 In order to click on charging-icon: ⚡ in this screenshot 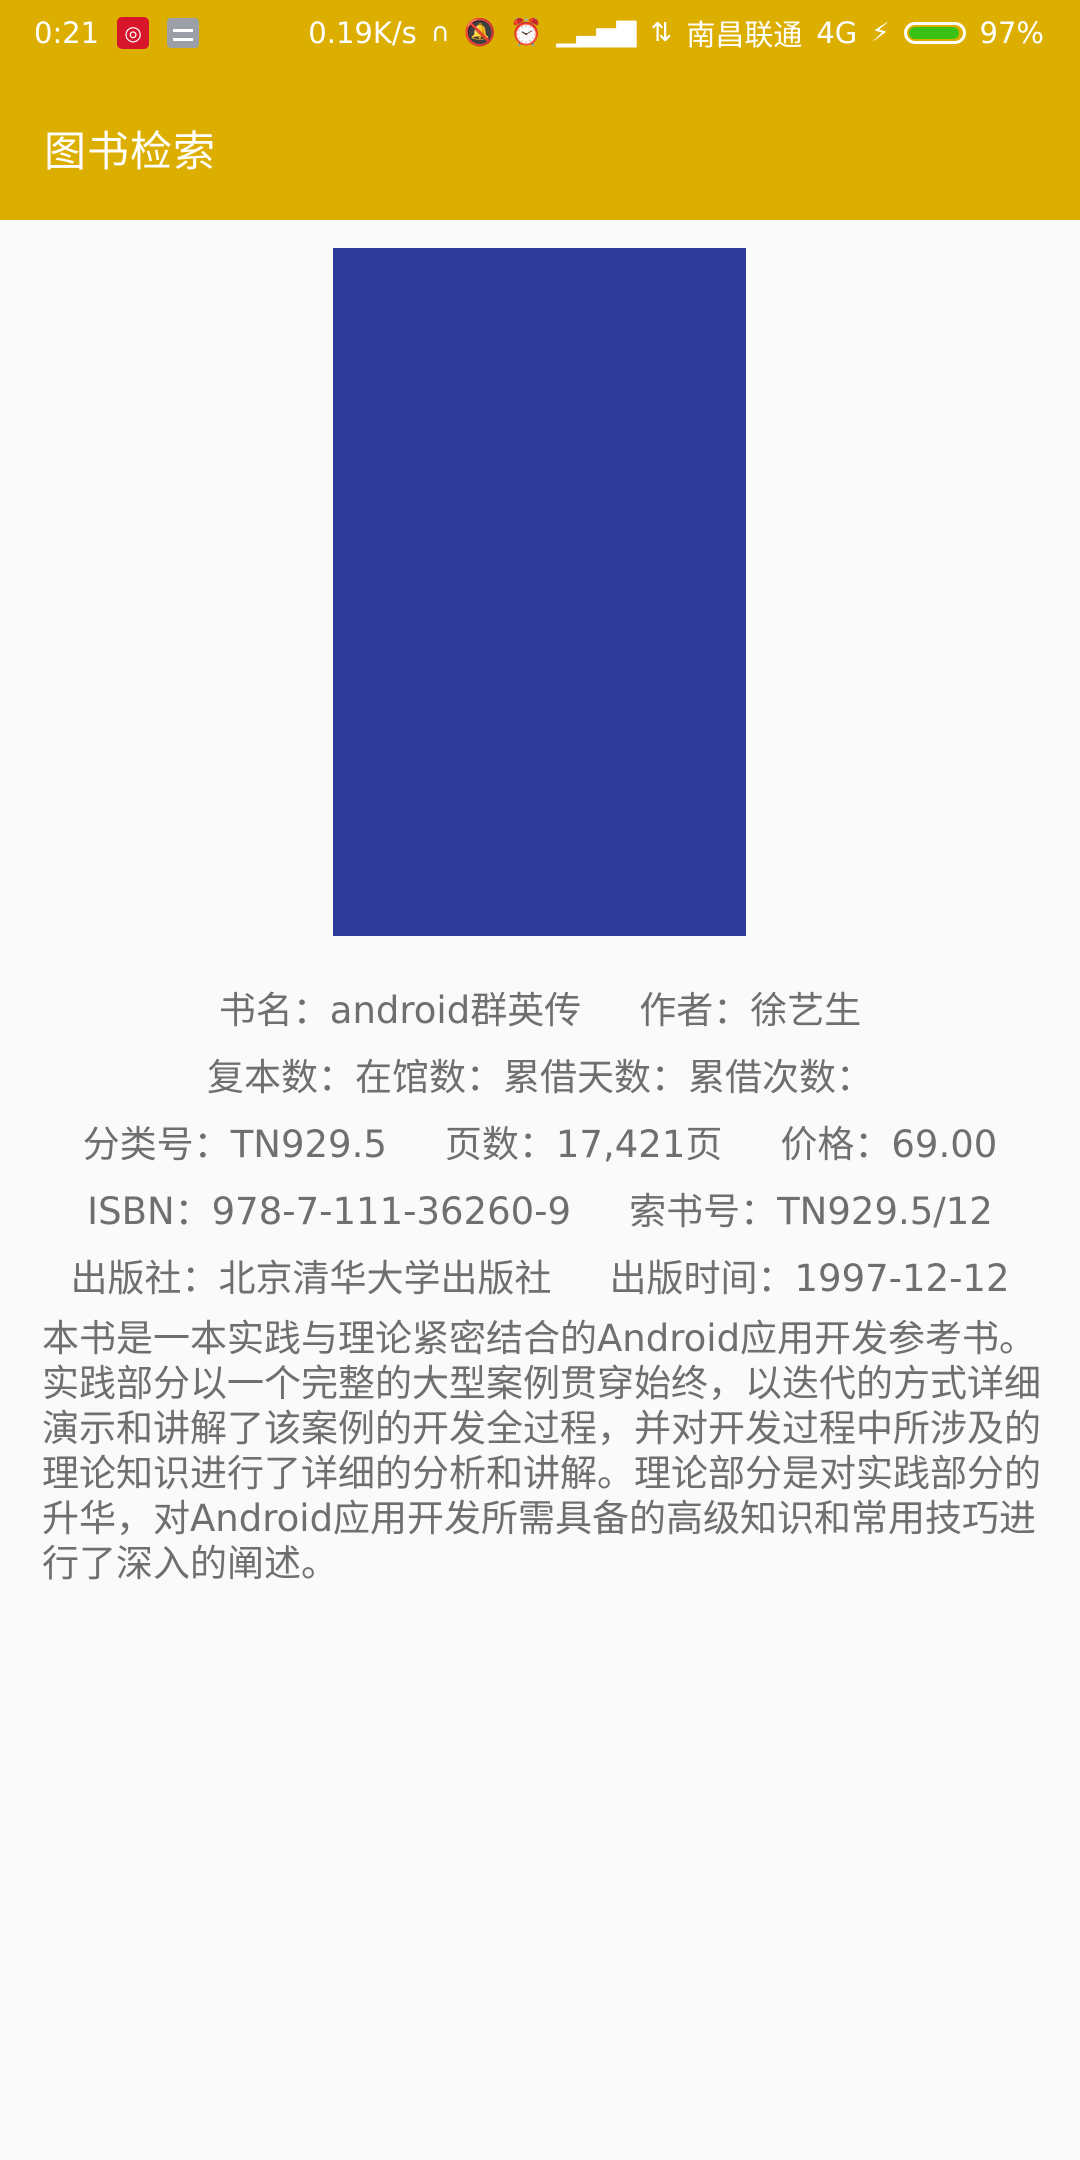, I will do `click(880, 33)`.